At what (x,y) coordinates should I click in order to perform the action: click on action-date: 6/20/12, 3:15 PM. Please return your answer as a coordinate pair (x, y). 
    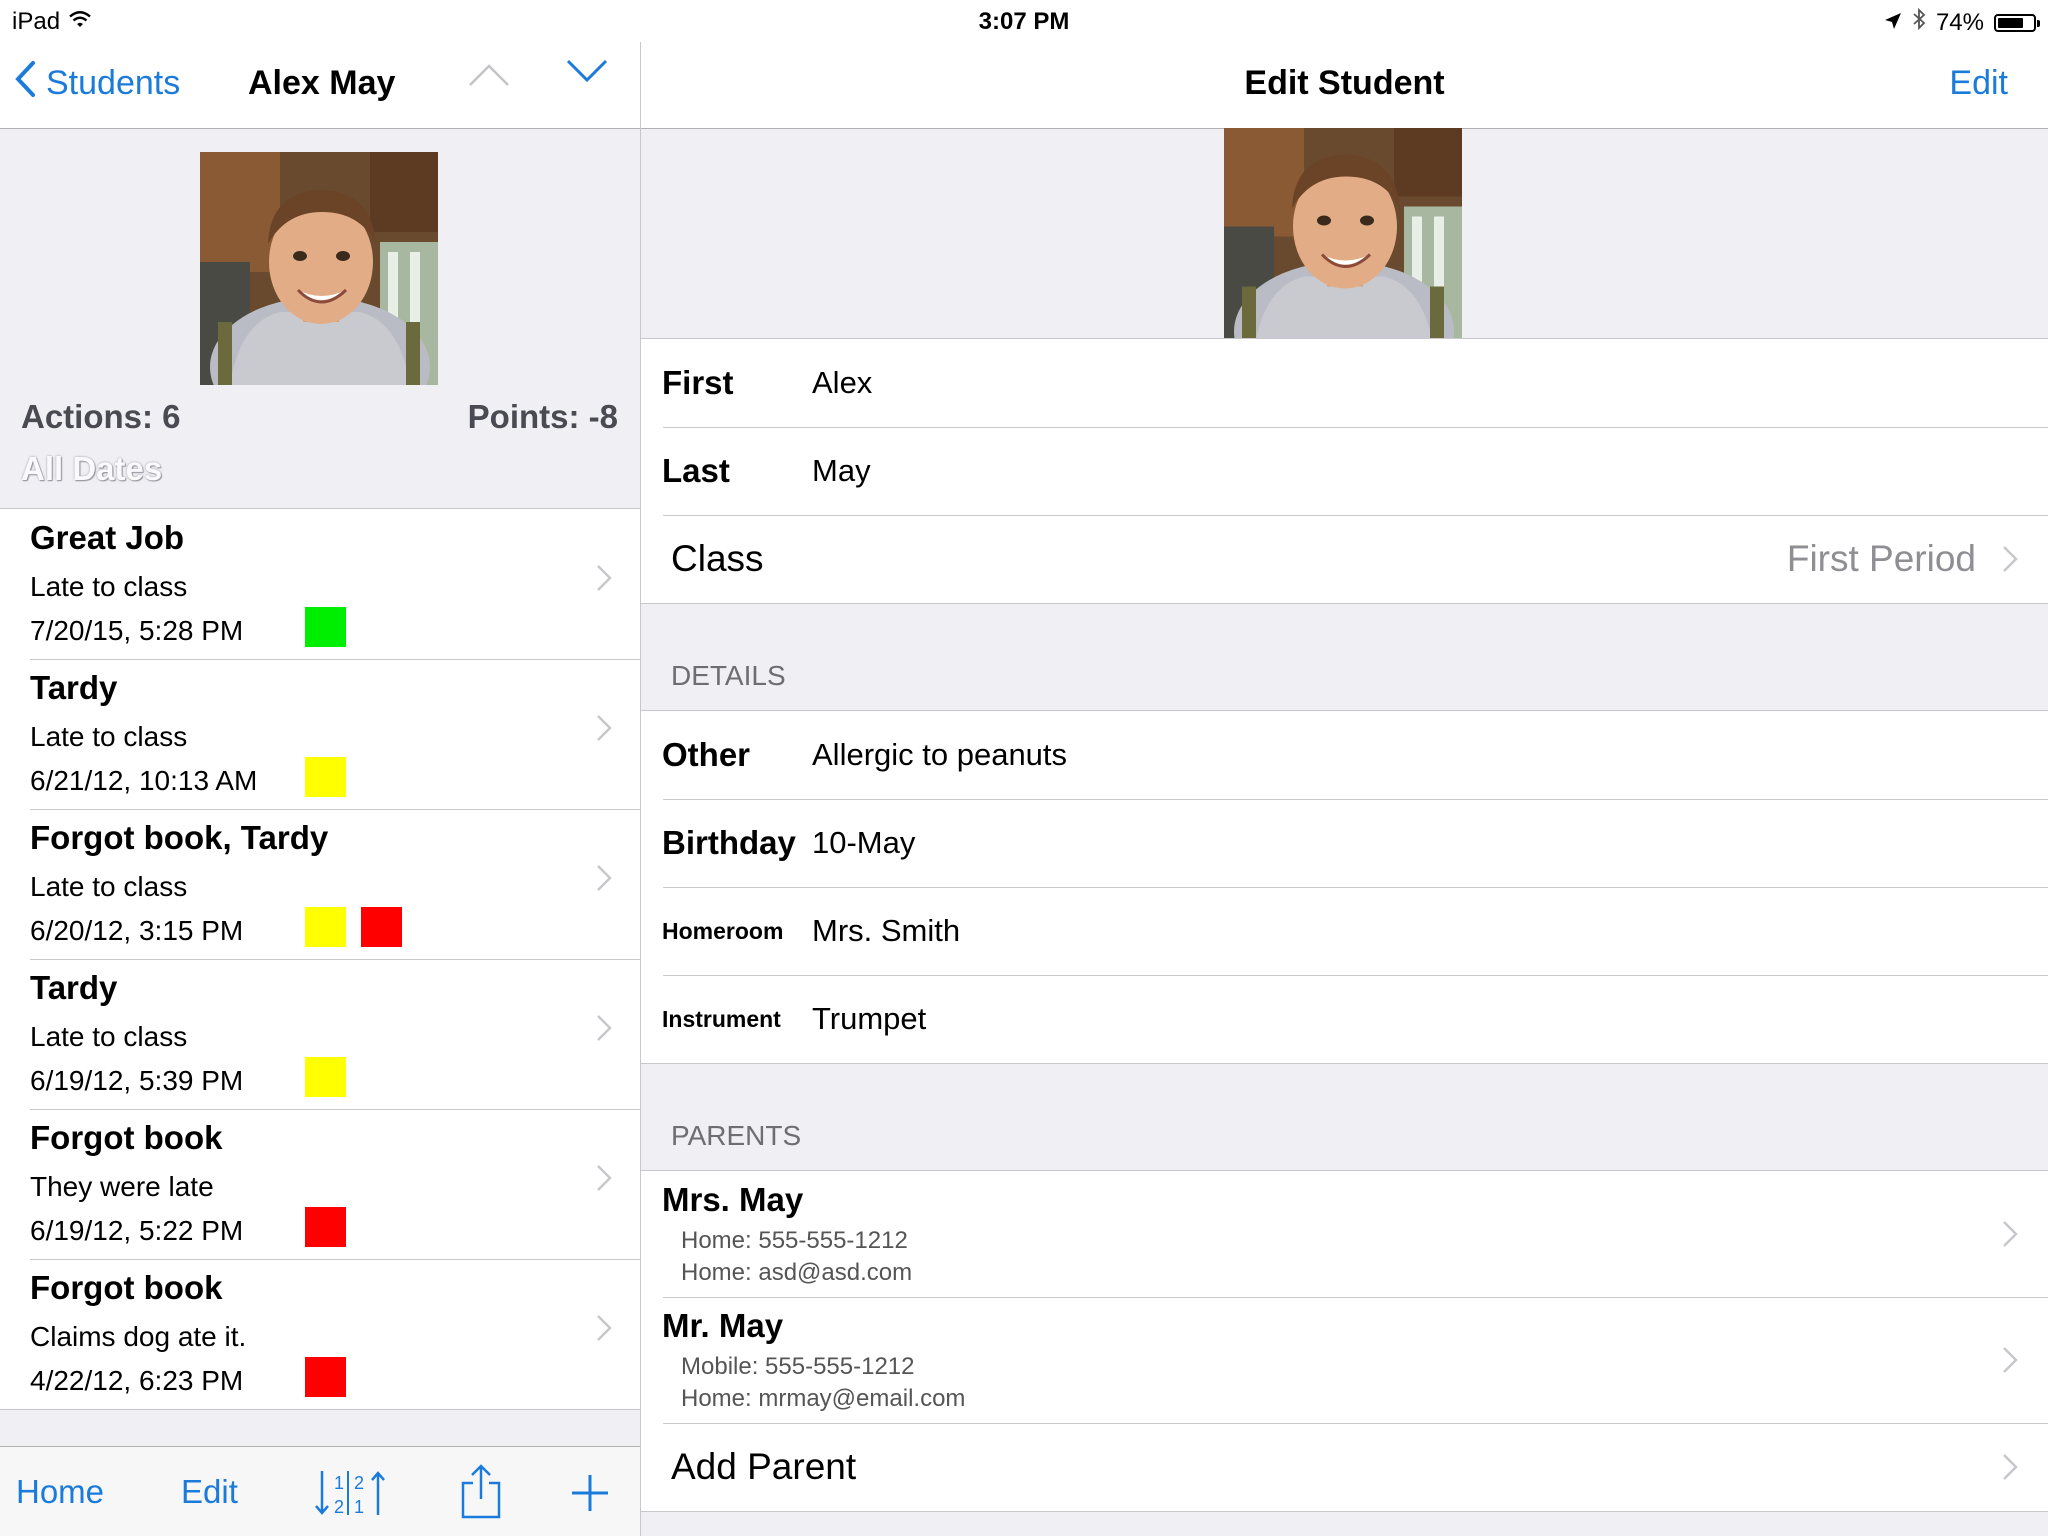
    Looking at the image, I should click on (137, 930).